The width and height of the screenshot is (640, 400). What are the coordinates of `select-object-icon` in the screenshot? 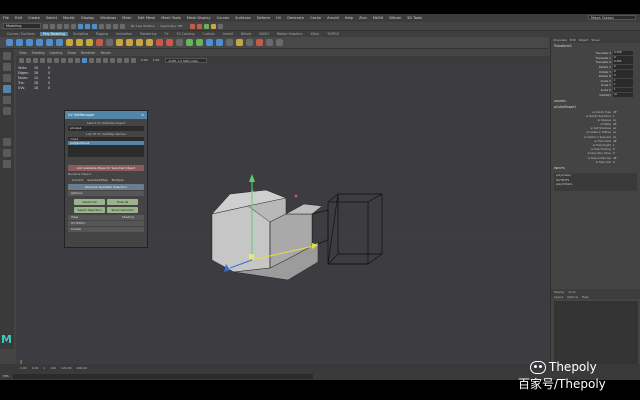 It's located at (87, 26).